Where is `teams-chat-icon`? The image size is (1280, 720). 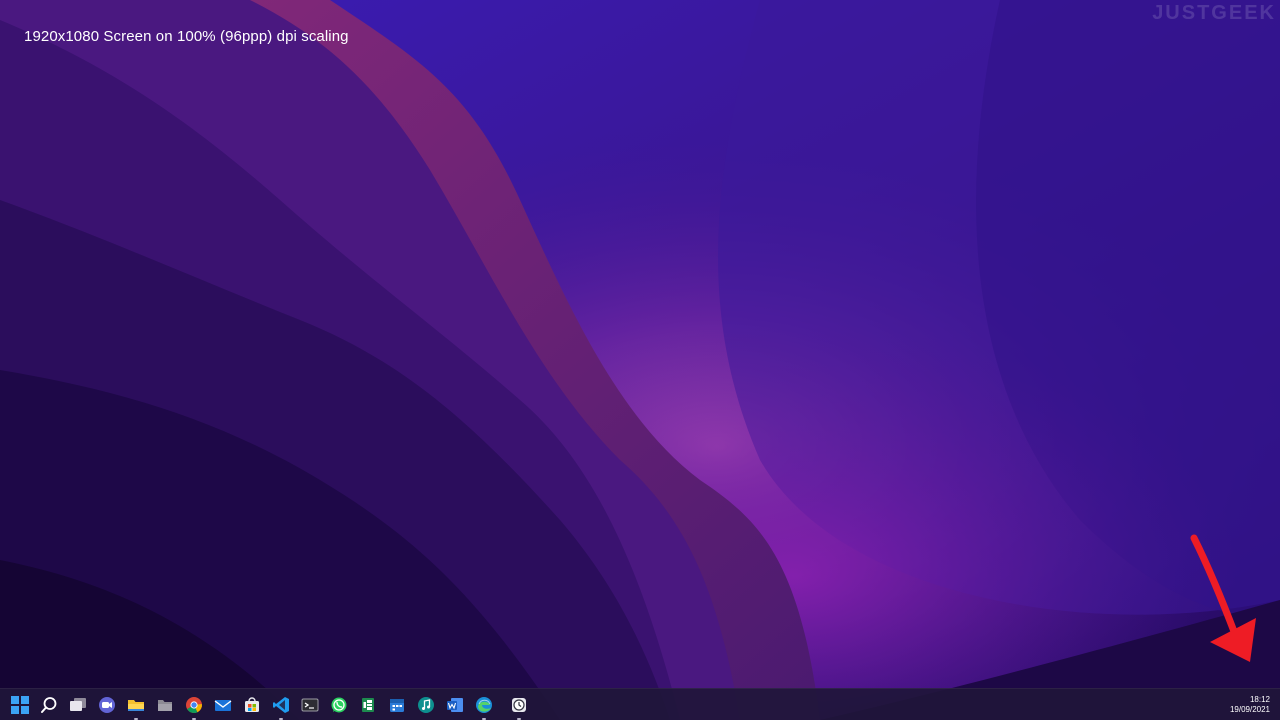
teams-chat-icon is located at coordinates (107, 705).